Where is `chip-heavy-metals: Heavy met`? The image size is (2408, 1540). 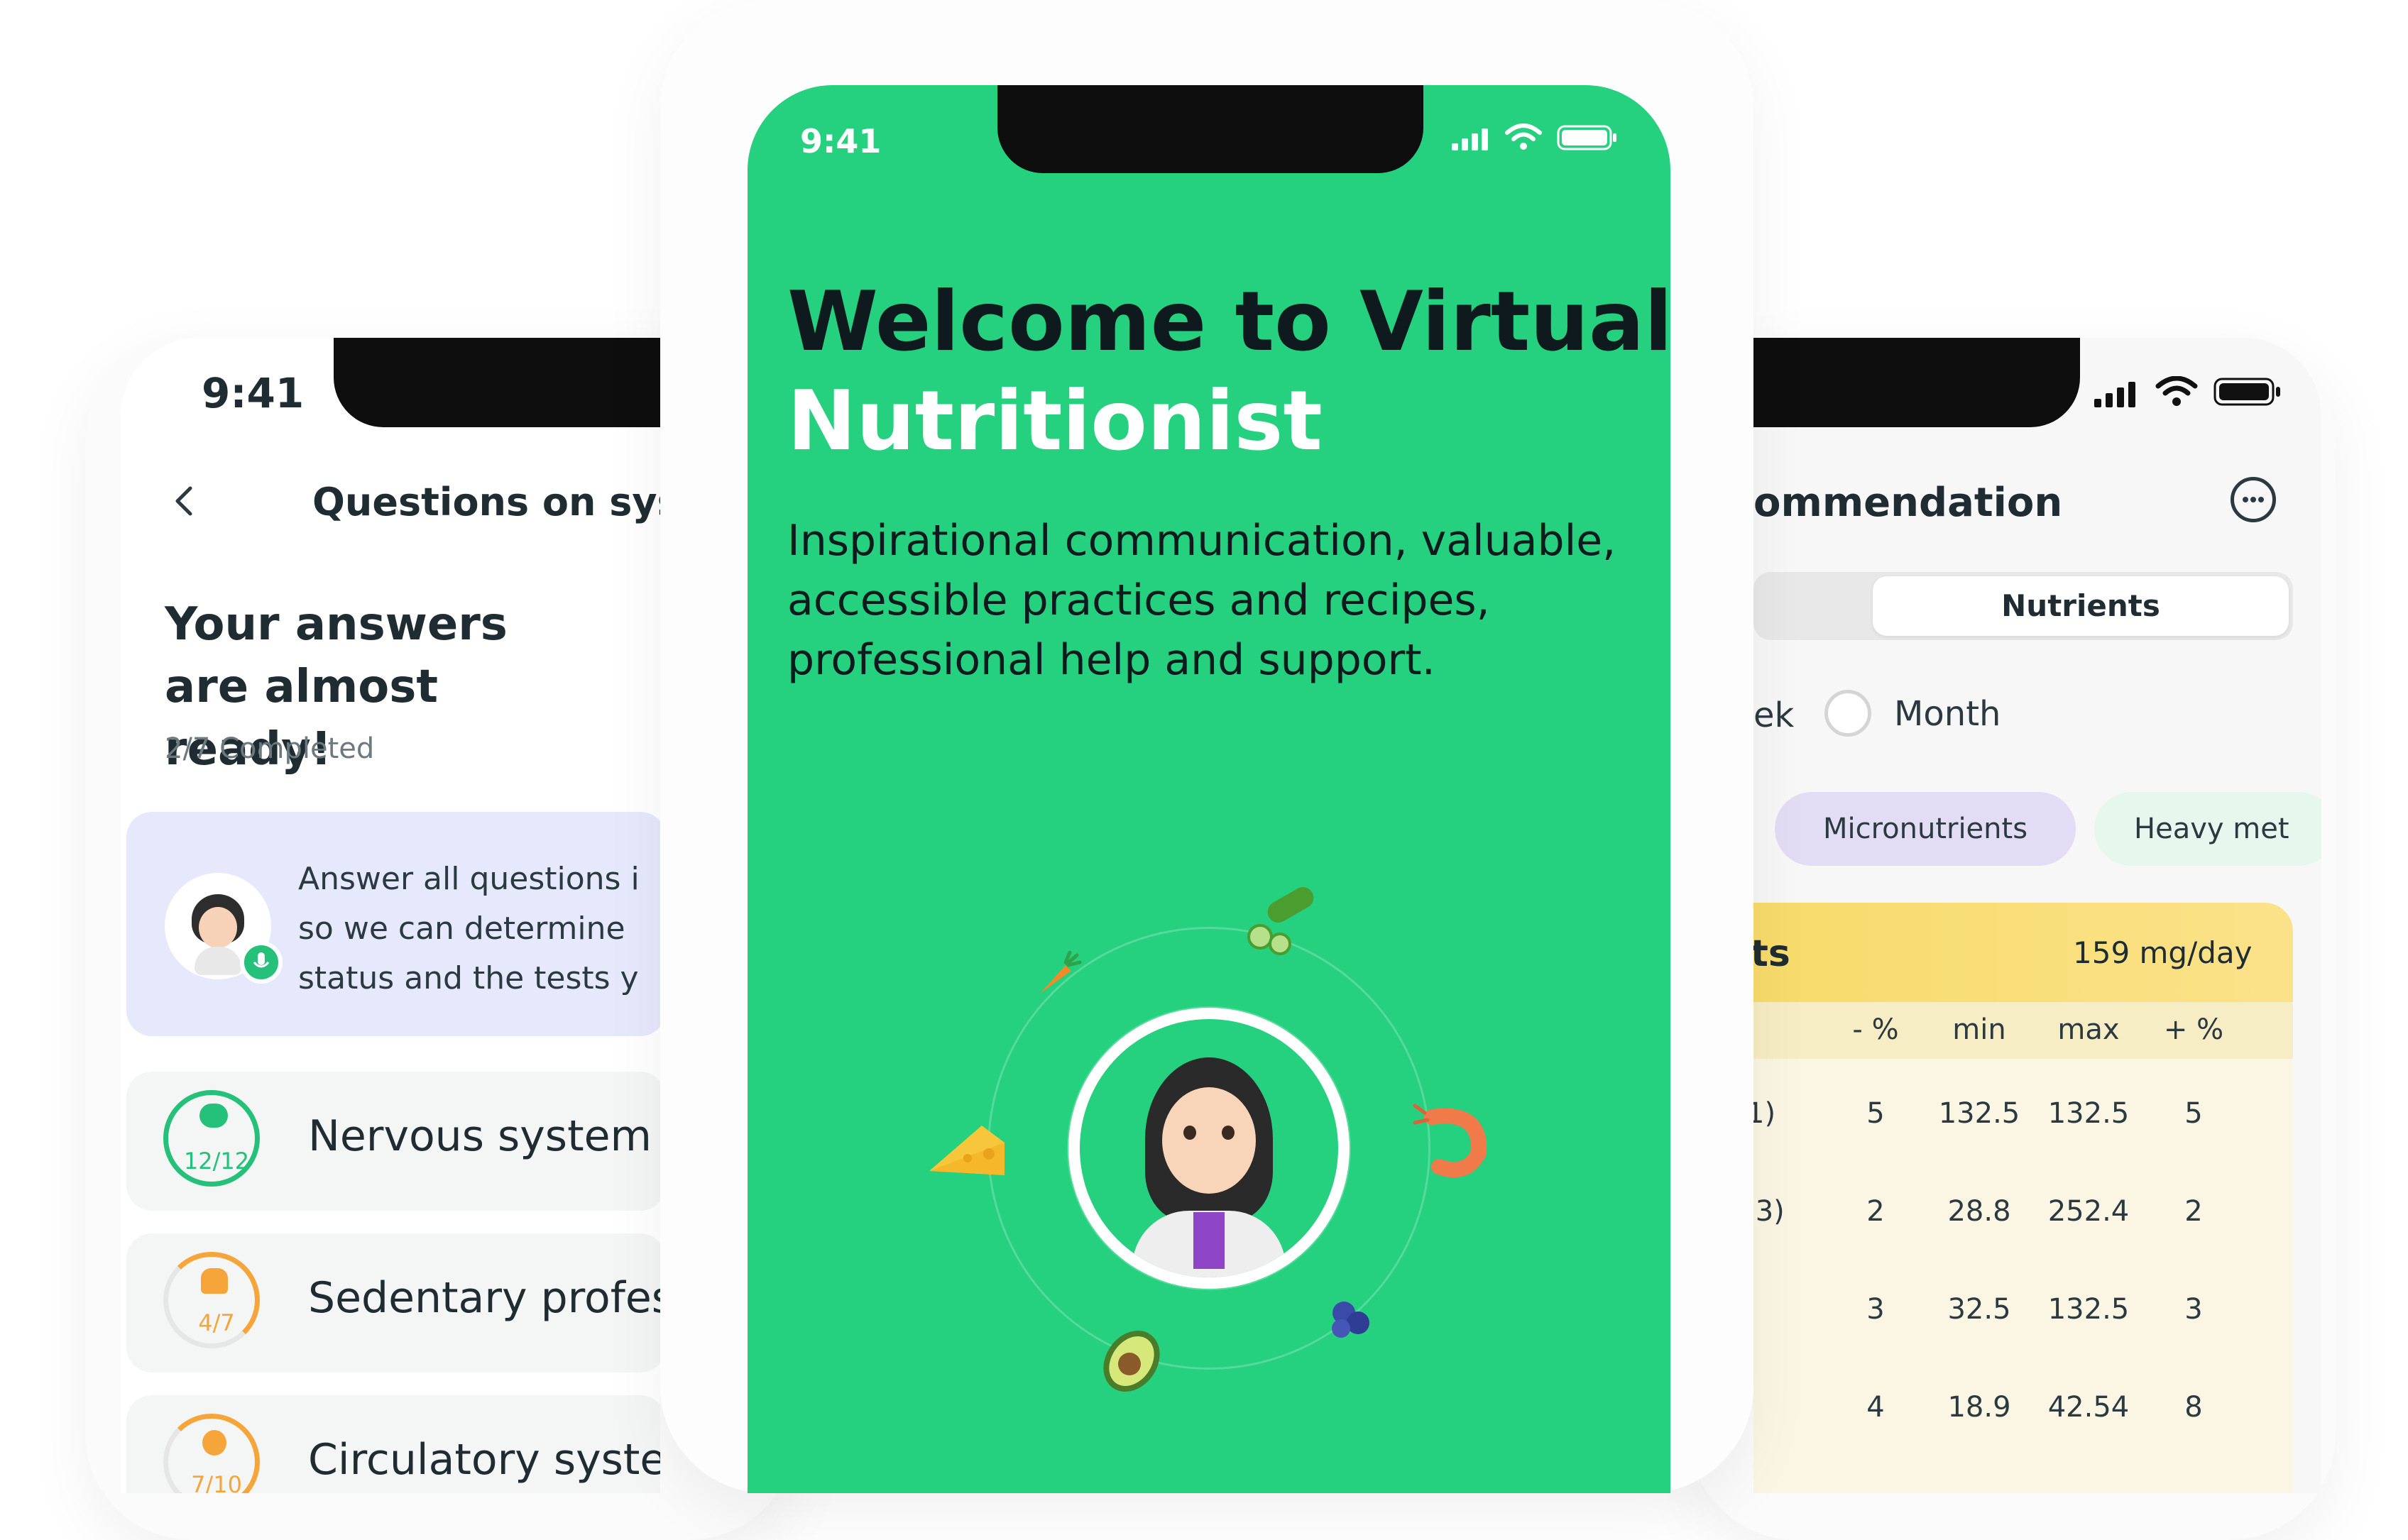 chip-heavy-metals: Heavy met is located at coordinates (2207, 829).